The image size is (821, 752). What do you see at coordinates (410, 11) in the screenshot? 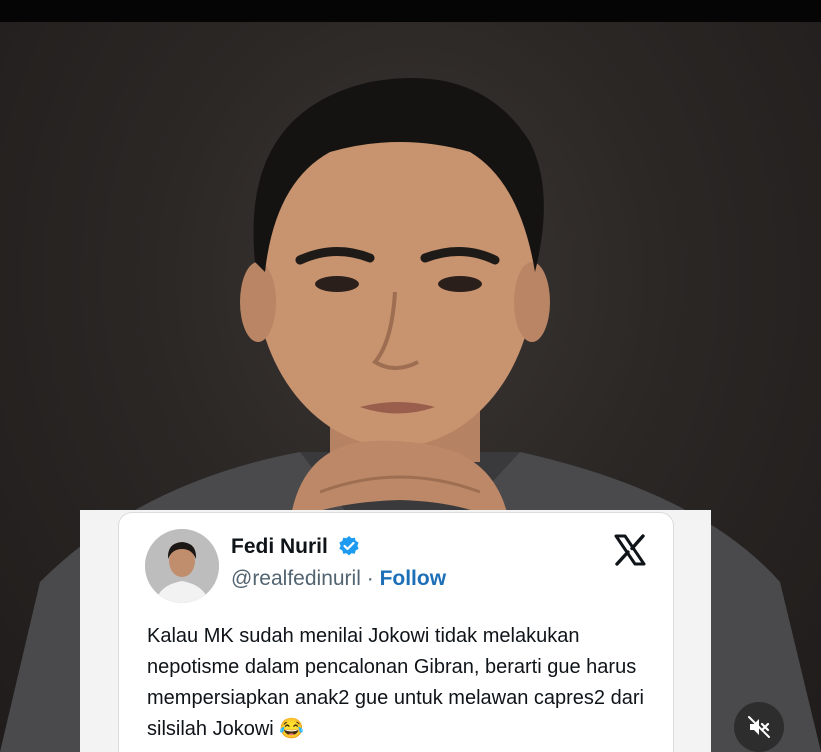
I see `top-bar` at bounding box center [410, 11].